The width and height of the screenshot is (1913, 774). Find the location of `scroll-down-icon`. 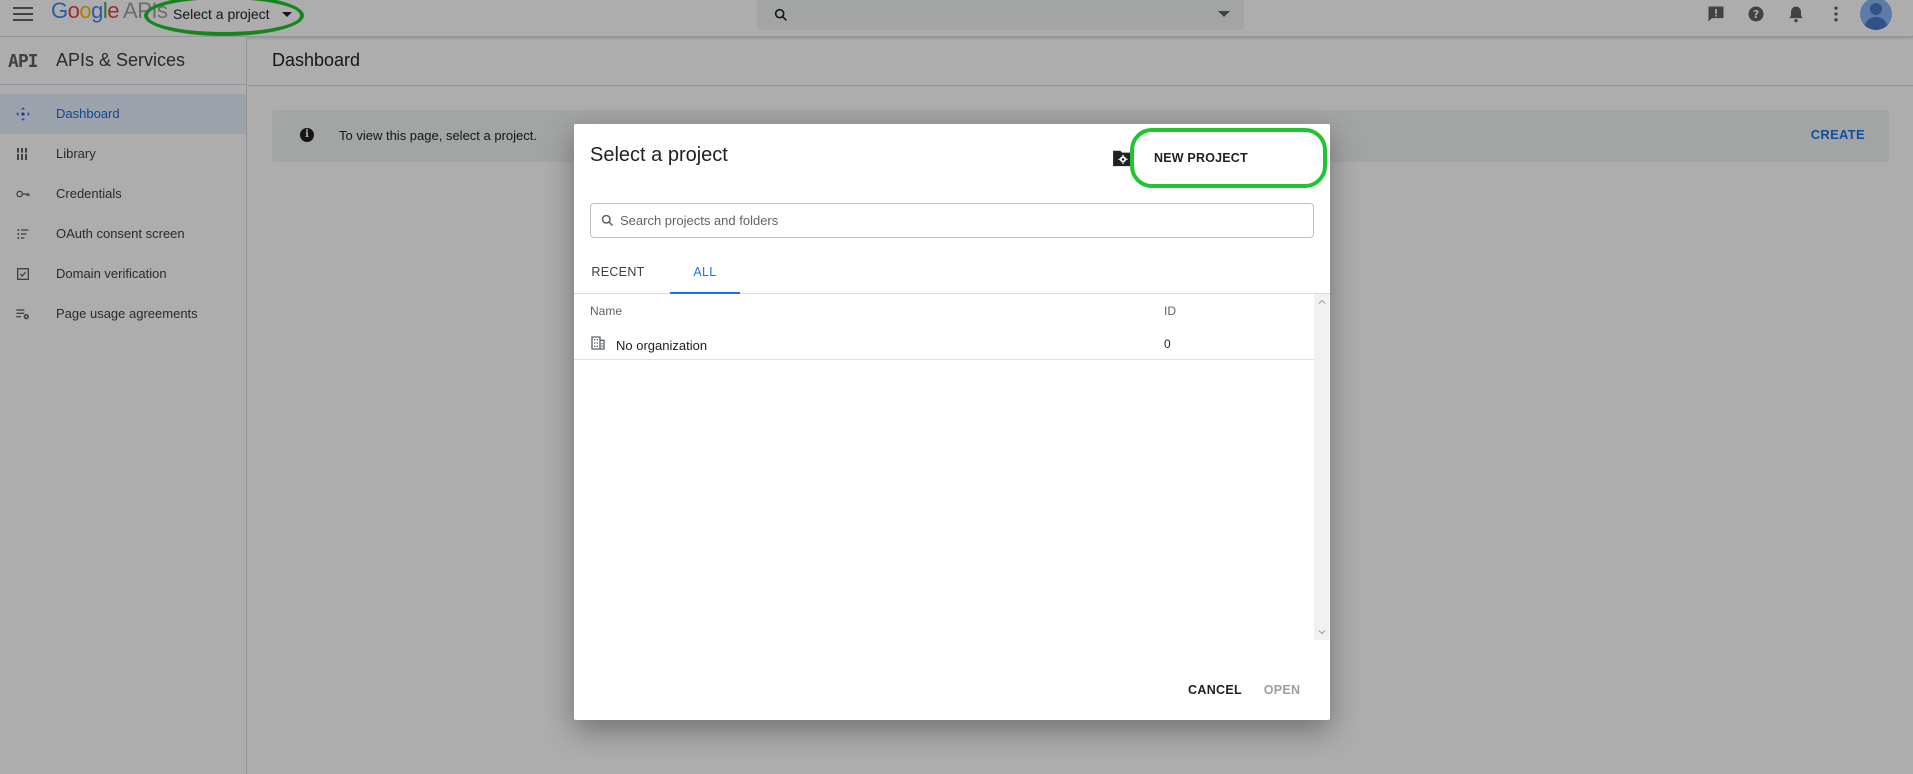

scroll-down-icon is located at coordinates (1322, 632).